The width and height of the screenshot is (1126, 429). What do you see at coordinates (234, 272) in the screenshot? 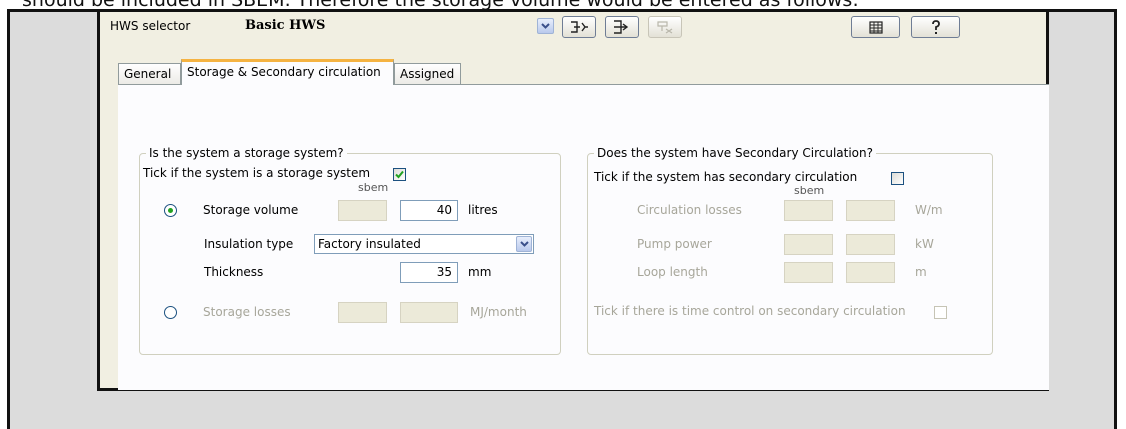
I see `thickness-label: Thickness` at bounding box center [234, 272].